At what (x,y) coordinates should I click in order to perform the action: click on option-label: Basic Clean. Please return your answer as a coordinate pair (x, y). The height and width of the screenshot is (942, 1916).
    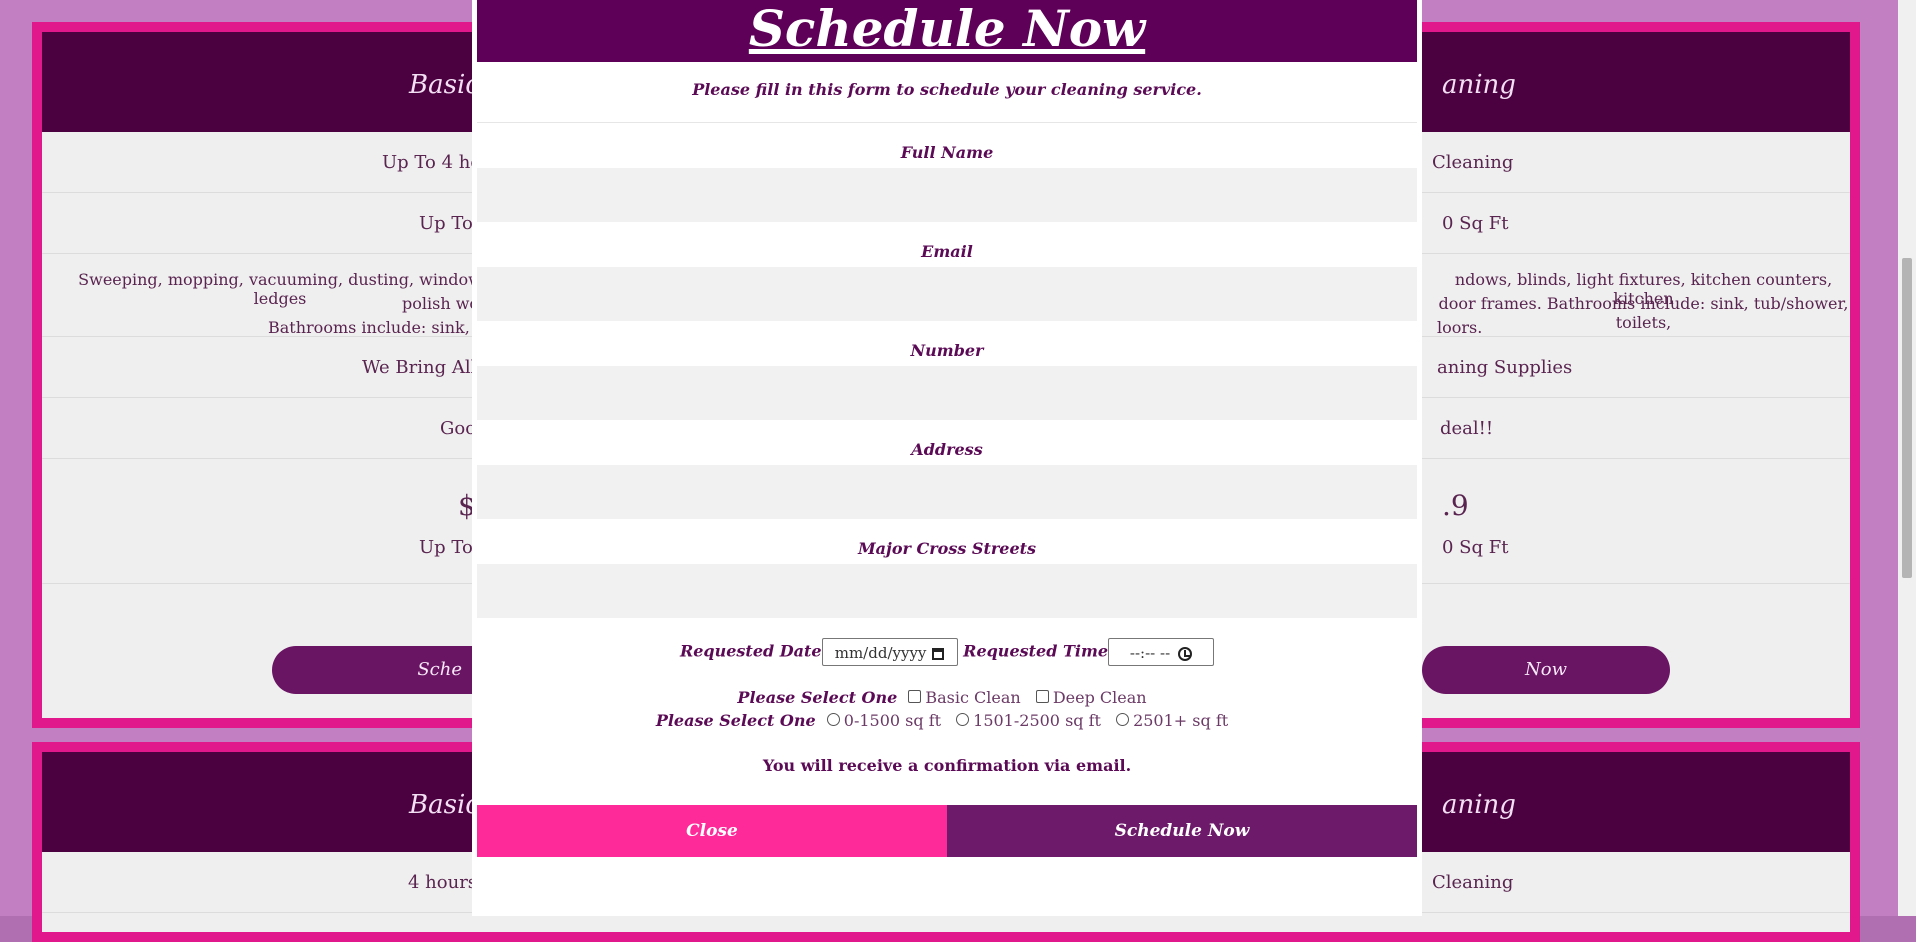
    Looking at the image, I should click on (973, 697).